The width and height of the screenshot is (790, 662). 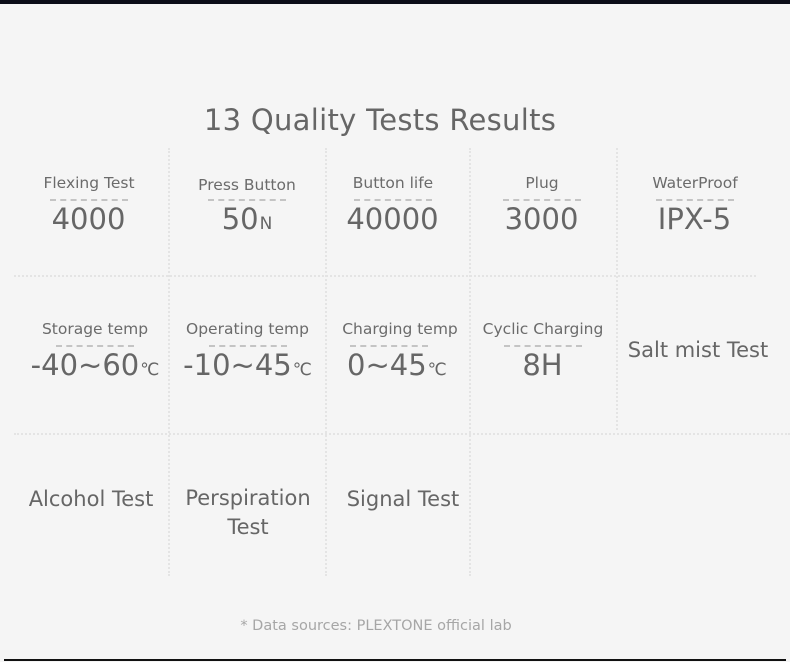 I want to click on test-value: 0~45℃, so click(x=397, y=365).